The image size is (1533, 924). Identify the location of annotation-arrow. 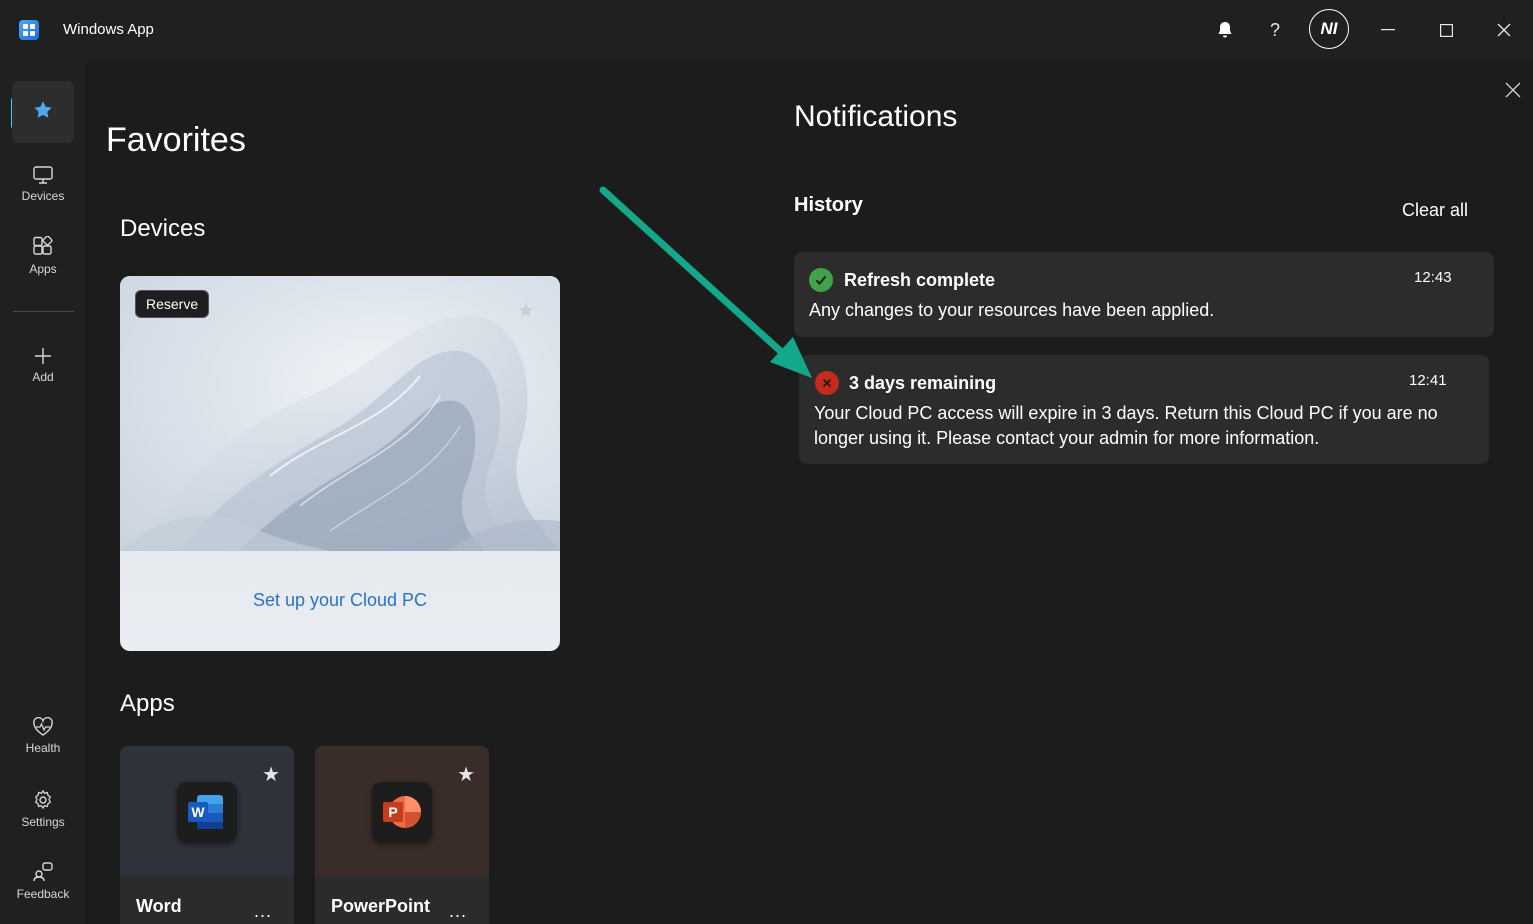
(705, 282).